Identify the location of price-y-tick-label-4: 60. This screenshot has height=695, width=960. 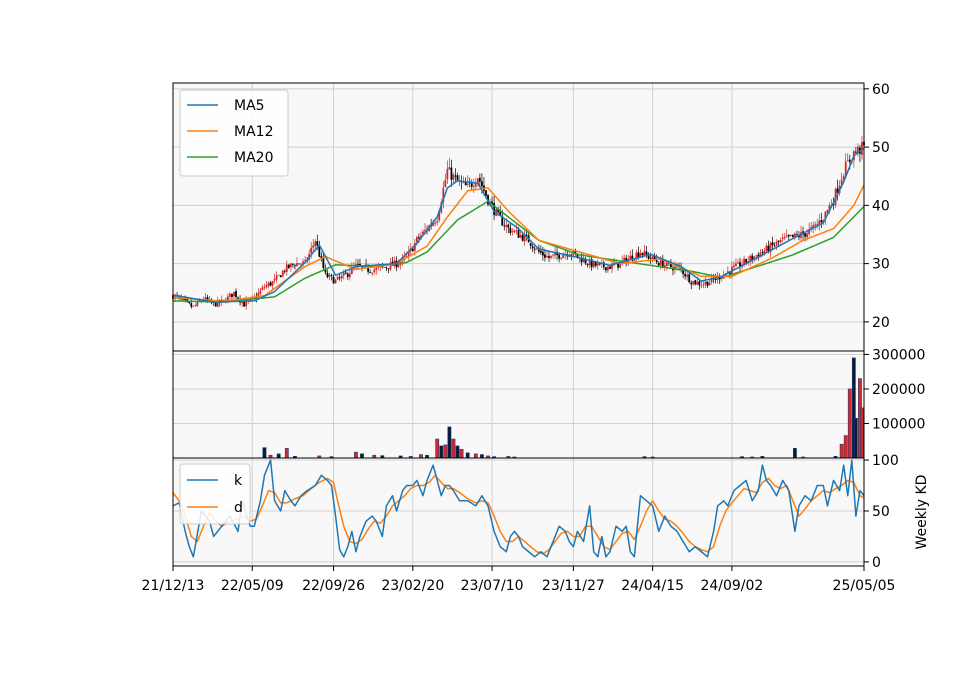
(881, 90).